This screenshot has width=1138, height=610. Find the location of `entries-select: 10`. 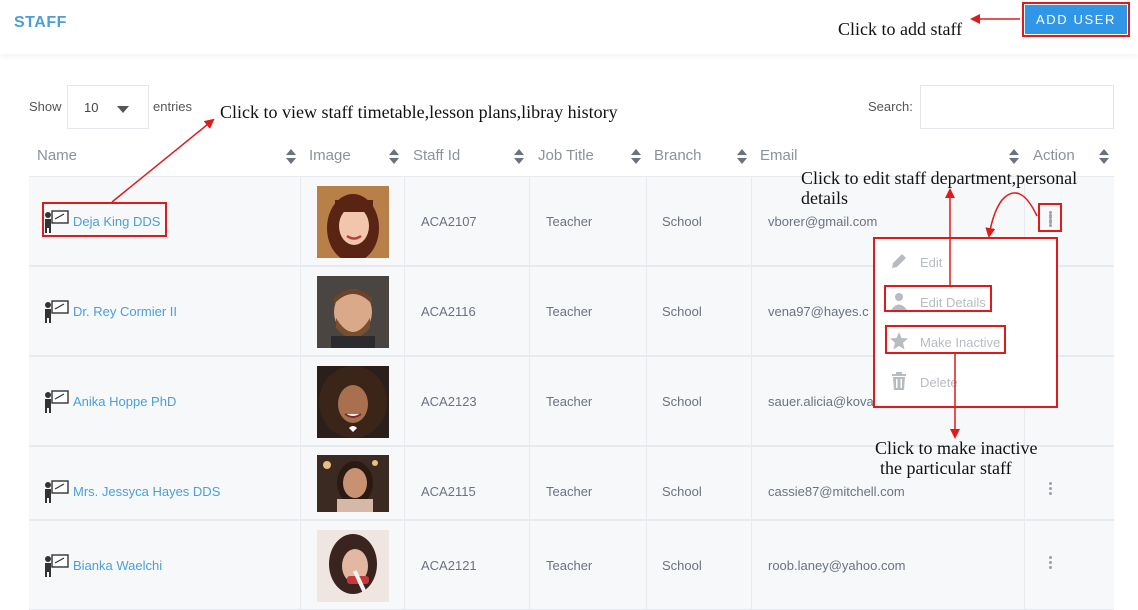

entries-select: 10 is located at coordinates (108, 107).